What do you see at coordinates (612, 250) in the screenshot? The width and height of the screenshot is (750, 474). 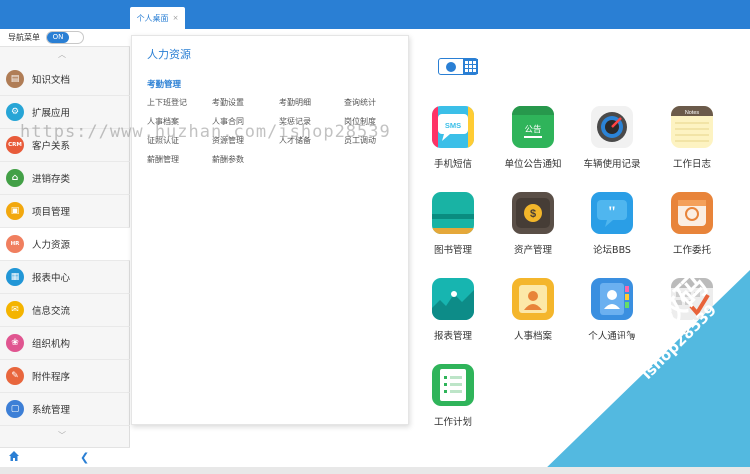 I see `app-label: 论坛BBS` at bounding box center [612, 250].